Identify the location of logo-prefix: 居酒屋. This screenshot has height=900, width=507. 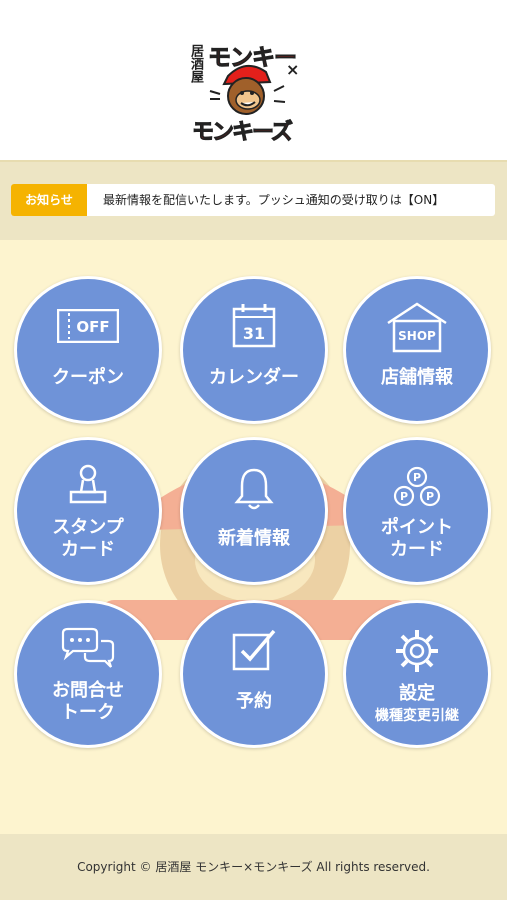
(195, 63).